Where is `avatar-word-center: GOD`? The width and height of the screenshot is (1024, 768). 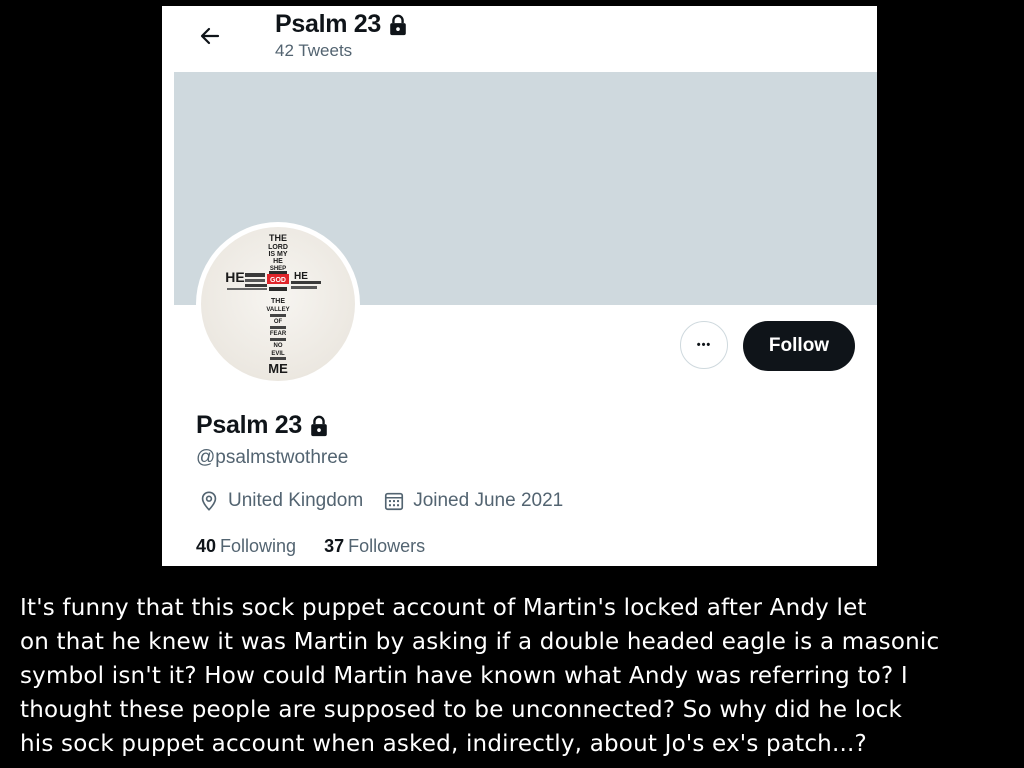
avatar-word-center: GOD is located at coordinates (278, 280).